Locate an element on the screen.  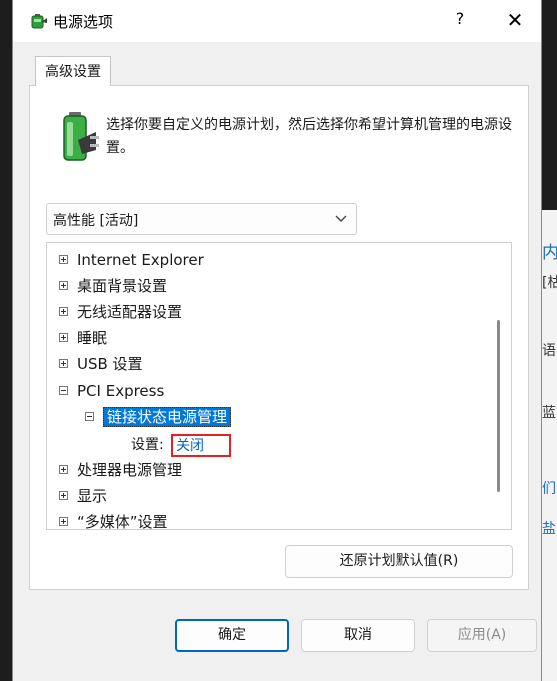
tree-item-label: “多媒体”设置 is located at coordinates (122, 521).